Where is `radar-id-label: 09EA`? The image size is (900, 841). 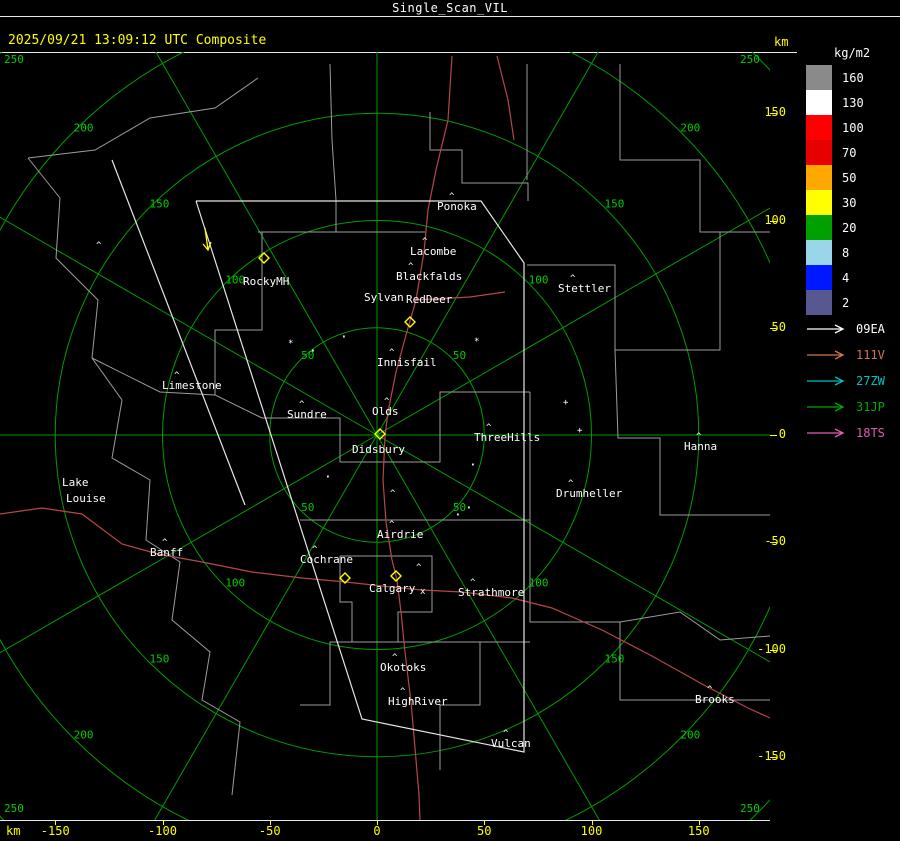
radar-id-label: 09EA is located at coordinates (870, 329).